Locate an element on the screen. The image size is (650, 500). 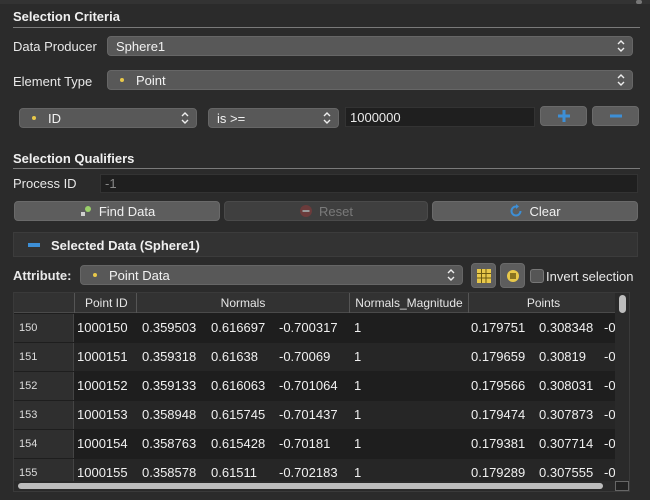
selection-qualifiers-rule is located at coordinates (326, 168).